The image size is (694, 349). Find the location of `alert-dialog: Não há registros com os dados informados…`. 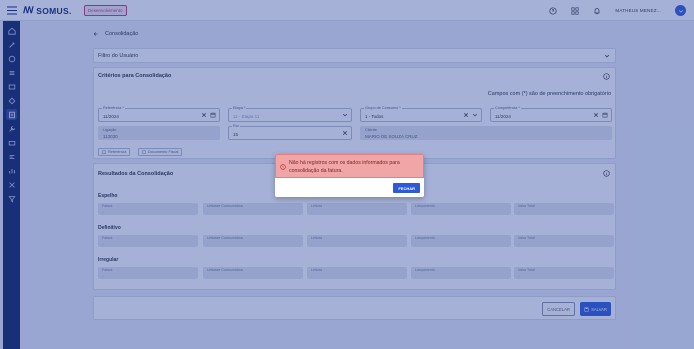

alert-dialog: Não há registros com os dados informados… is located at coordinates (349, 175).